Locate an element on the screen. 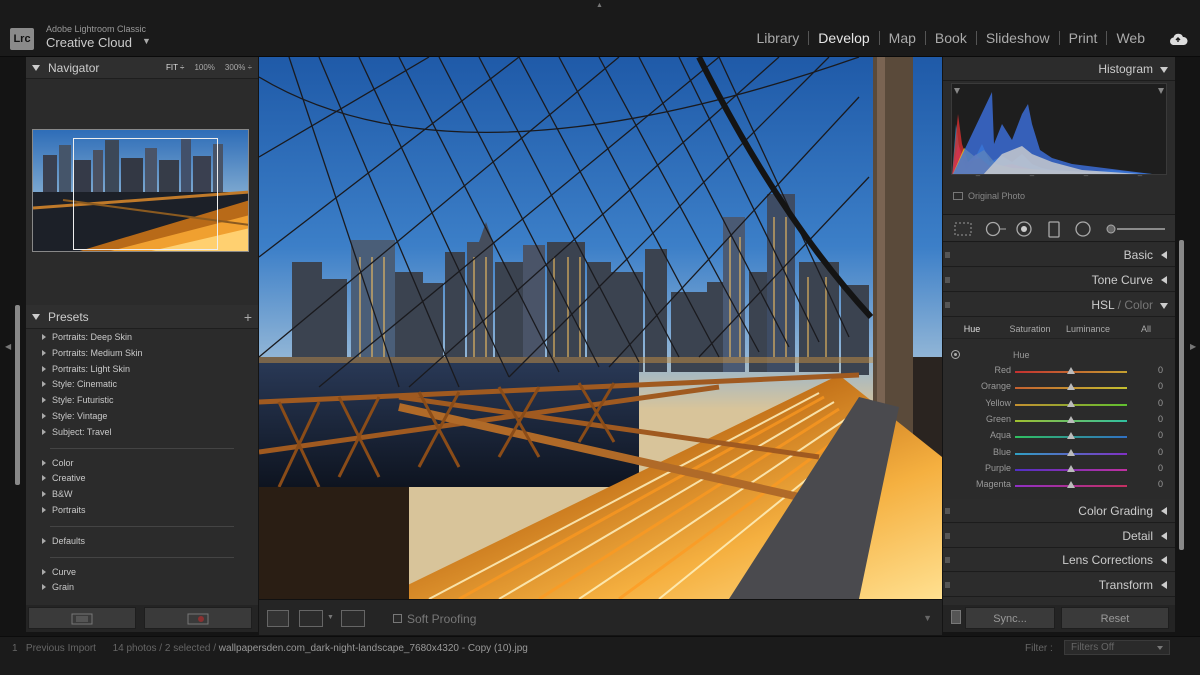 This screenshot has height=675, width=1200. detail-panel-header: Detail is located at coordinates (1059, 536).